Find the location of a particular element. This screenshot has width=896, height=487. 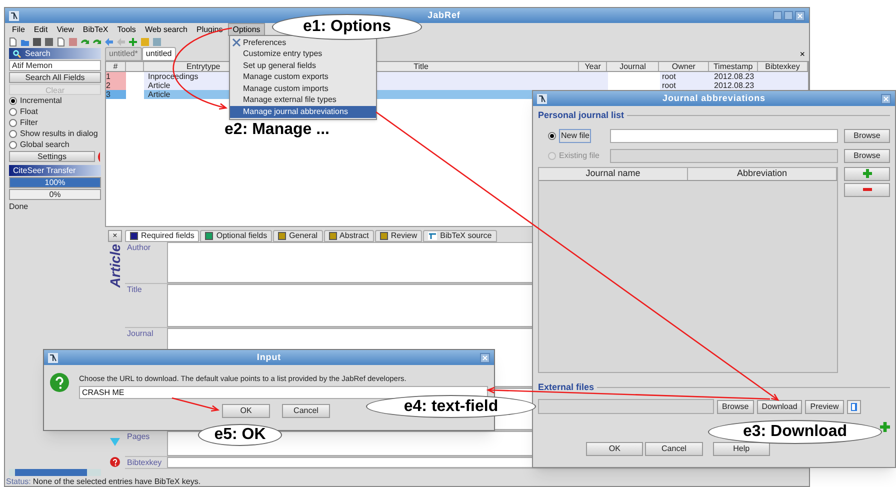

dialog-title: Input is located at coordinates (269, 357).